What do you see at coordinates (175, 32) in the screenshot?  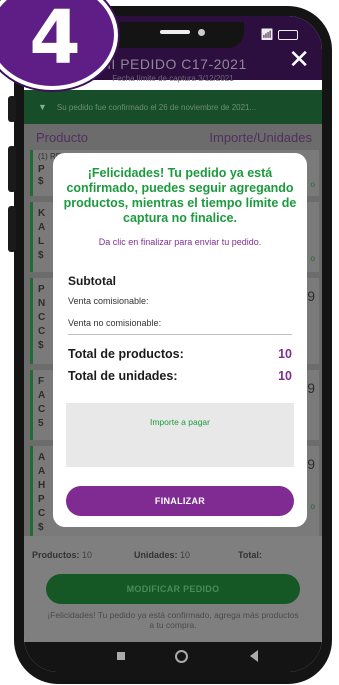 I see `speaker-grill` at bounding box center [175, 32].